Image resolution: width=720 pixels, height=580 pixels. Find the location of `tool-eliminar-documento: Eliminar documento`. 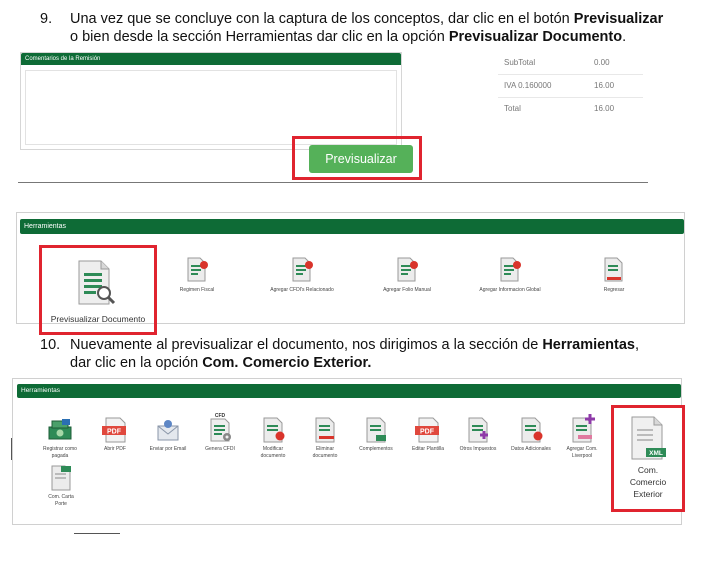

tool-eliminar-documento: Eliminar documento is located at coordinates (325, 438).